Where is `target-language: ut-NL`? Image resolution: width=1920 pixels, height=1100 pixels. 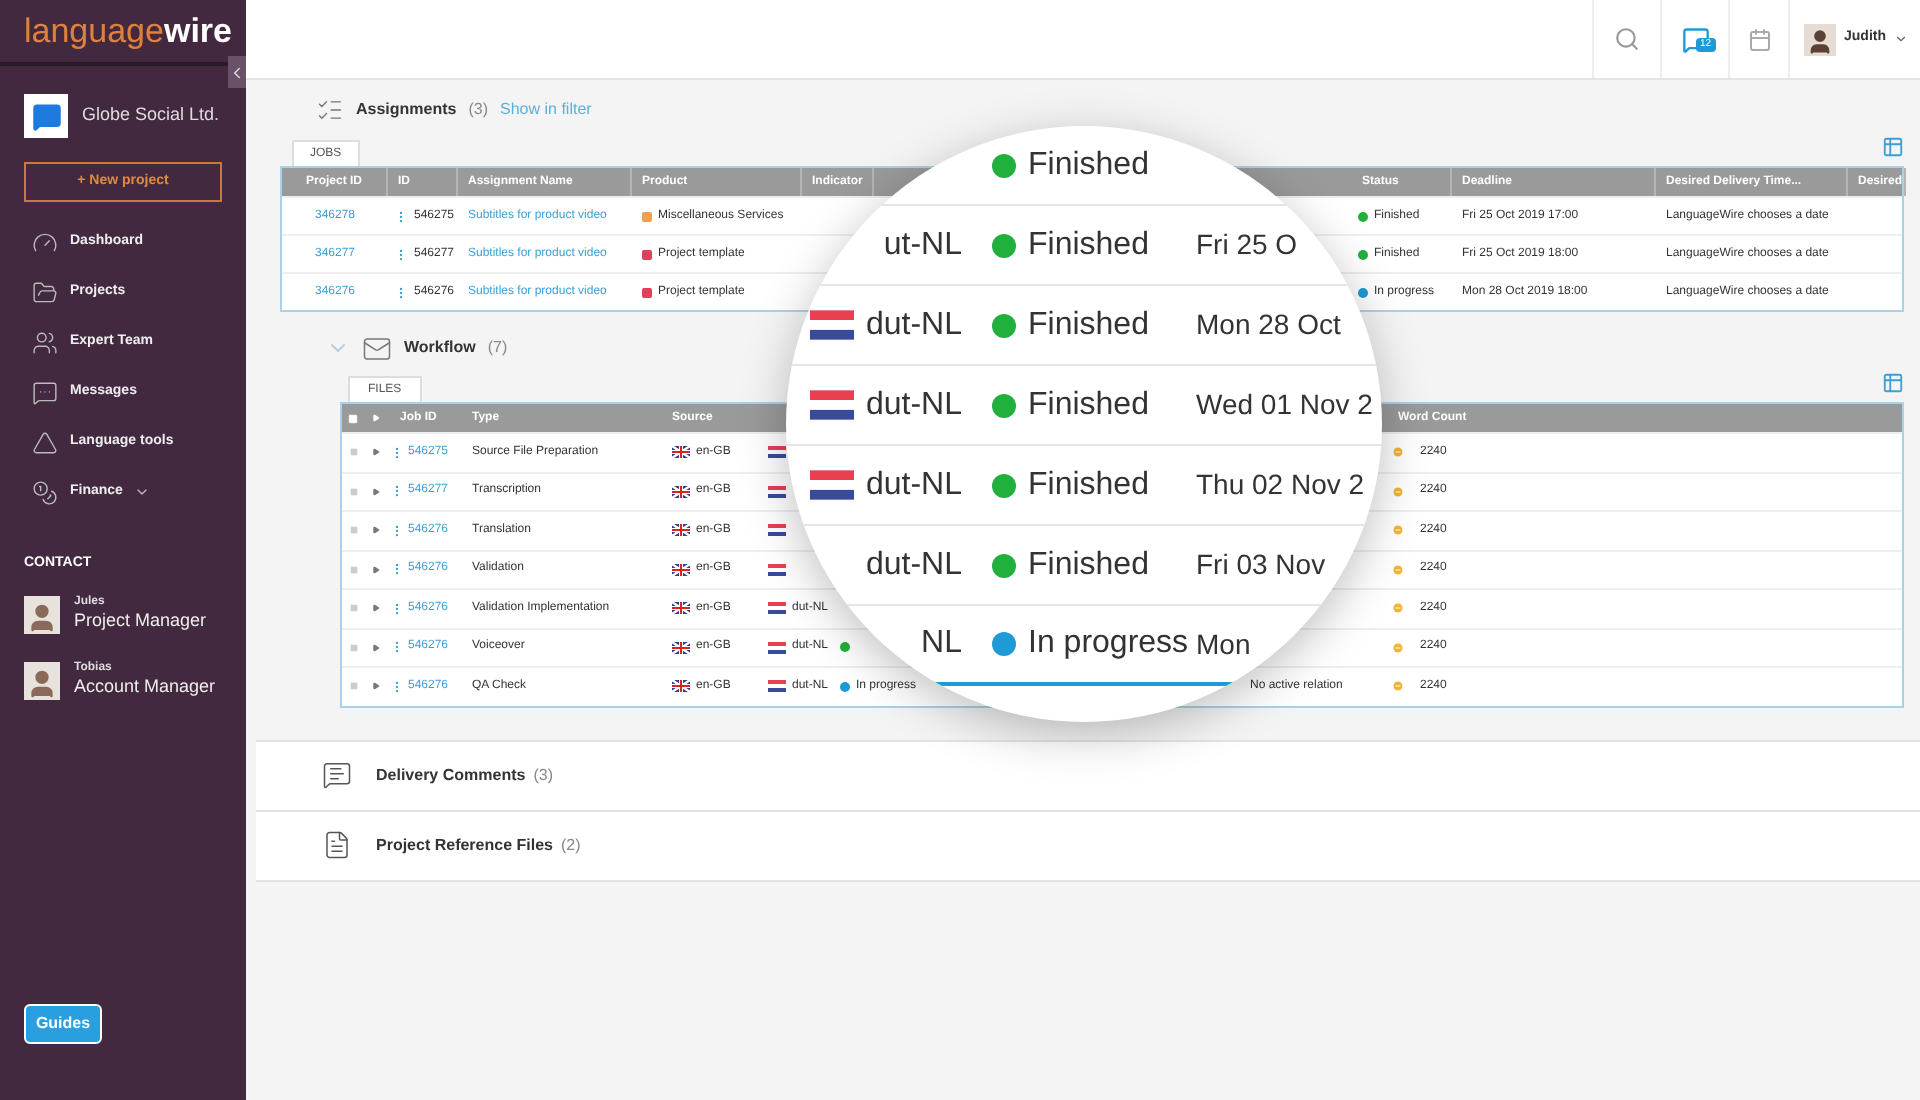
target-language: ut-NL is located at coordinates (922, 245).